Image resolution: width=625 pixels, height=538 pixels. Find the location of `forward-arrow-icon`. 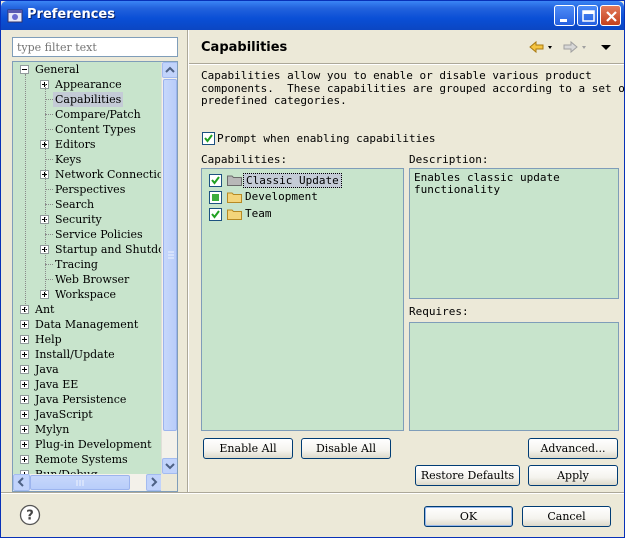

forward-arrow-icon is located at coordinates (574, 47).